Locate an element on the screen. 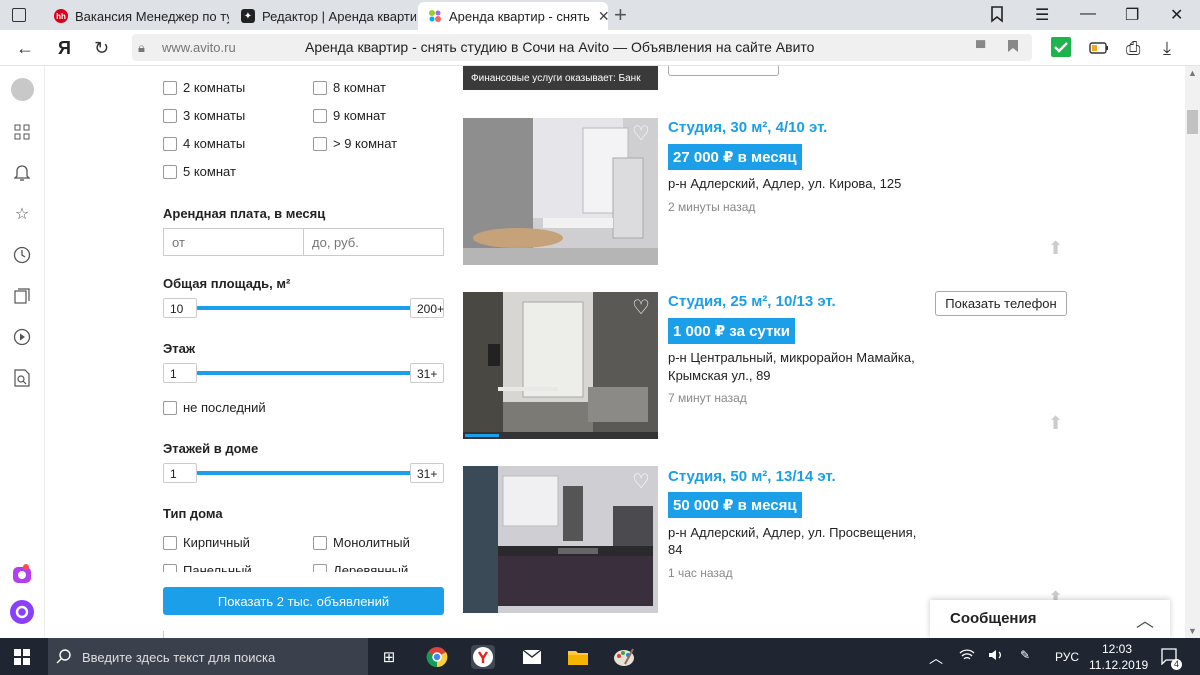  close-tab-icon: ✕ is located at coordinates (603, 16).